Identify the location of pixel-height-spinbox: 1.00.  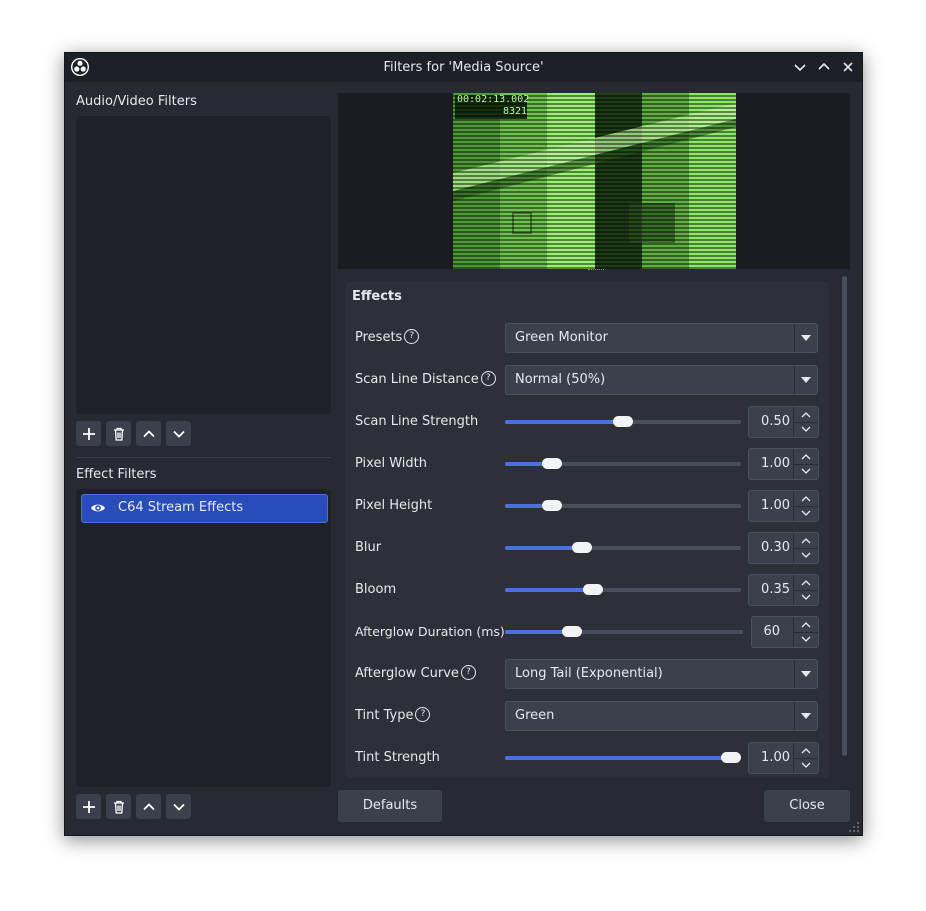
(783, 506).